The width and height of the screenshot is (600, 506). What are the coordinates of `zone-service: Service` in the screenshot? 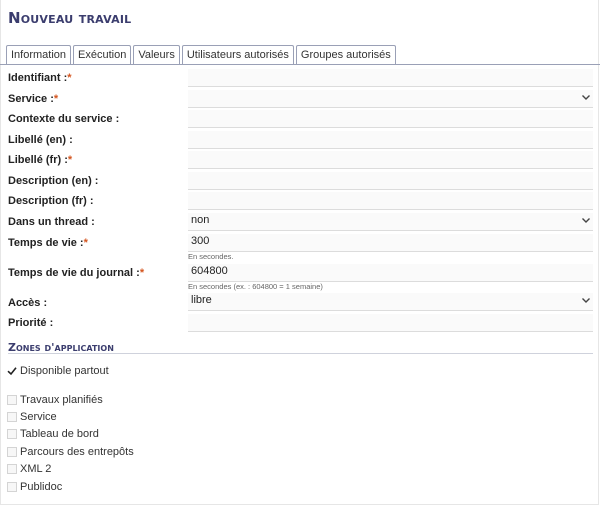 It's located at (32, 417).